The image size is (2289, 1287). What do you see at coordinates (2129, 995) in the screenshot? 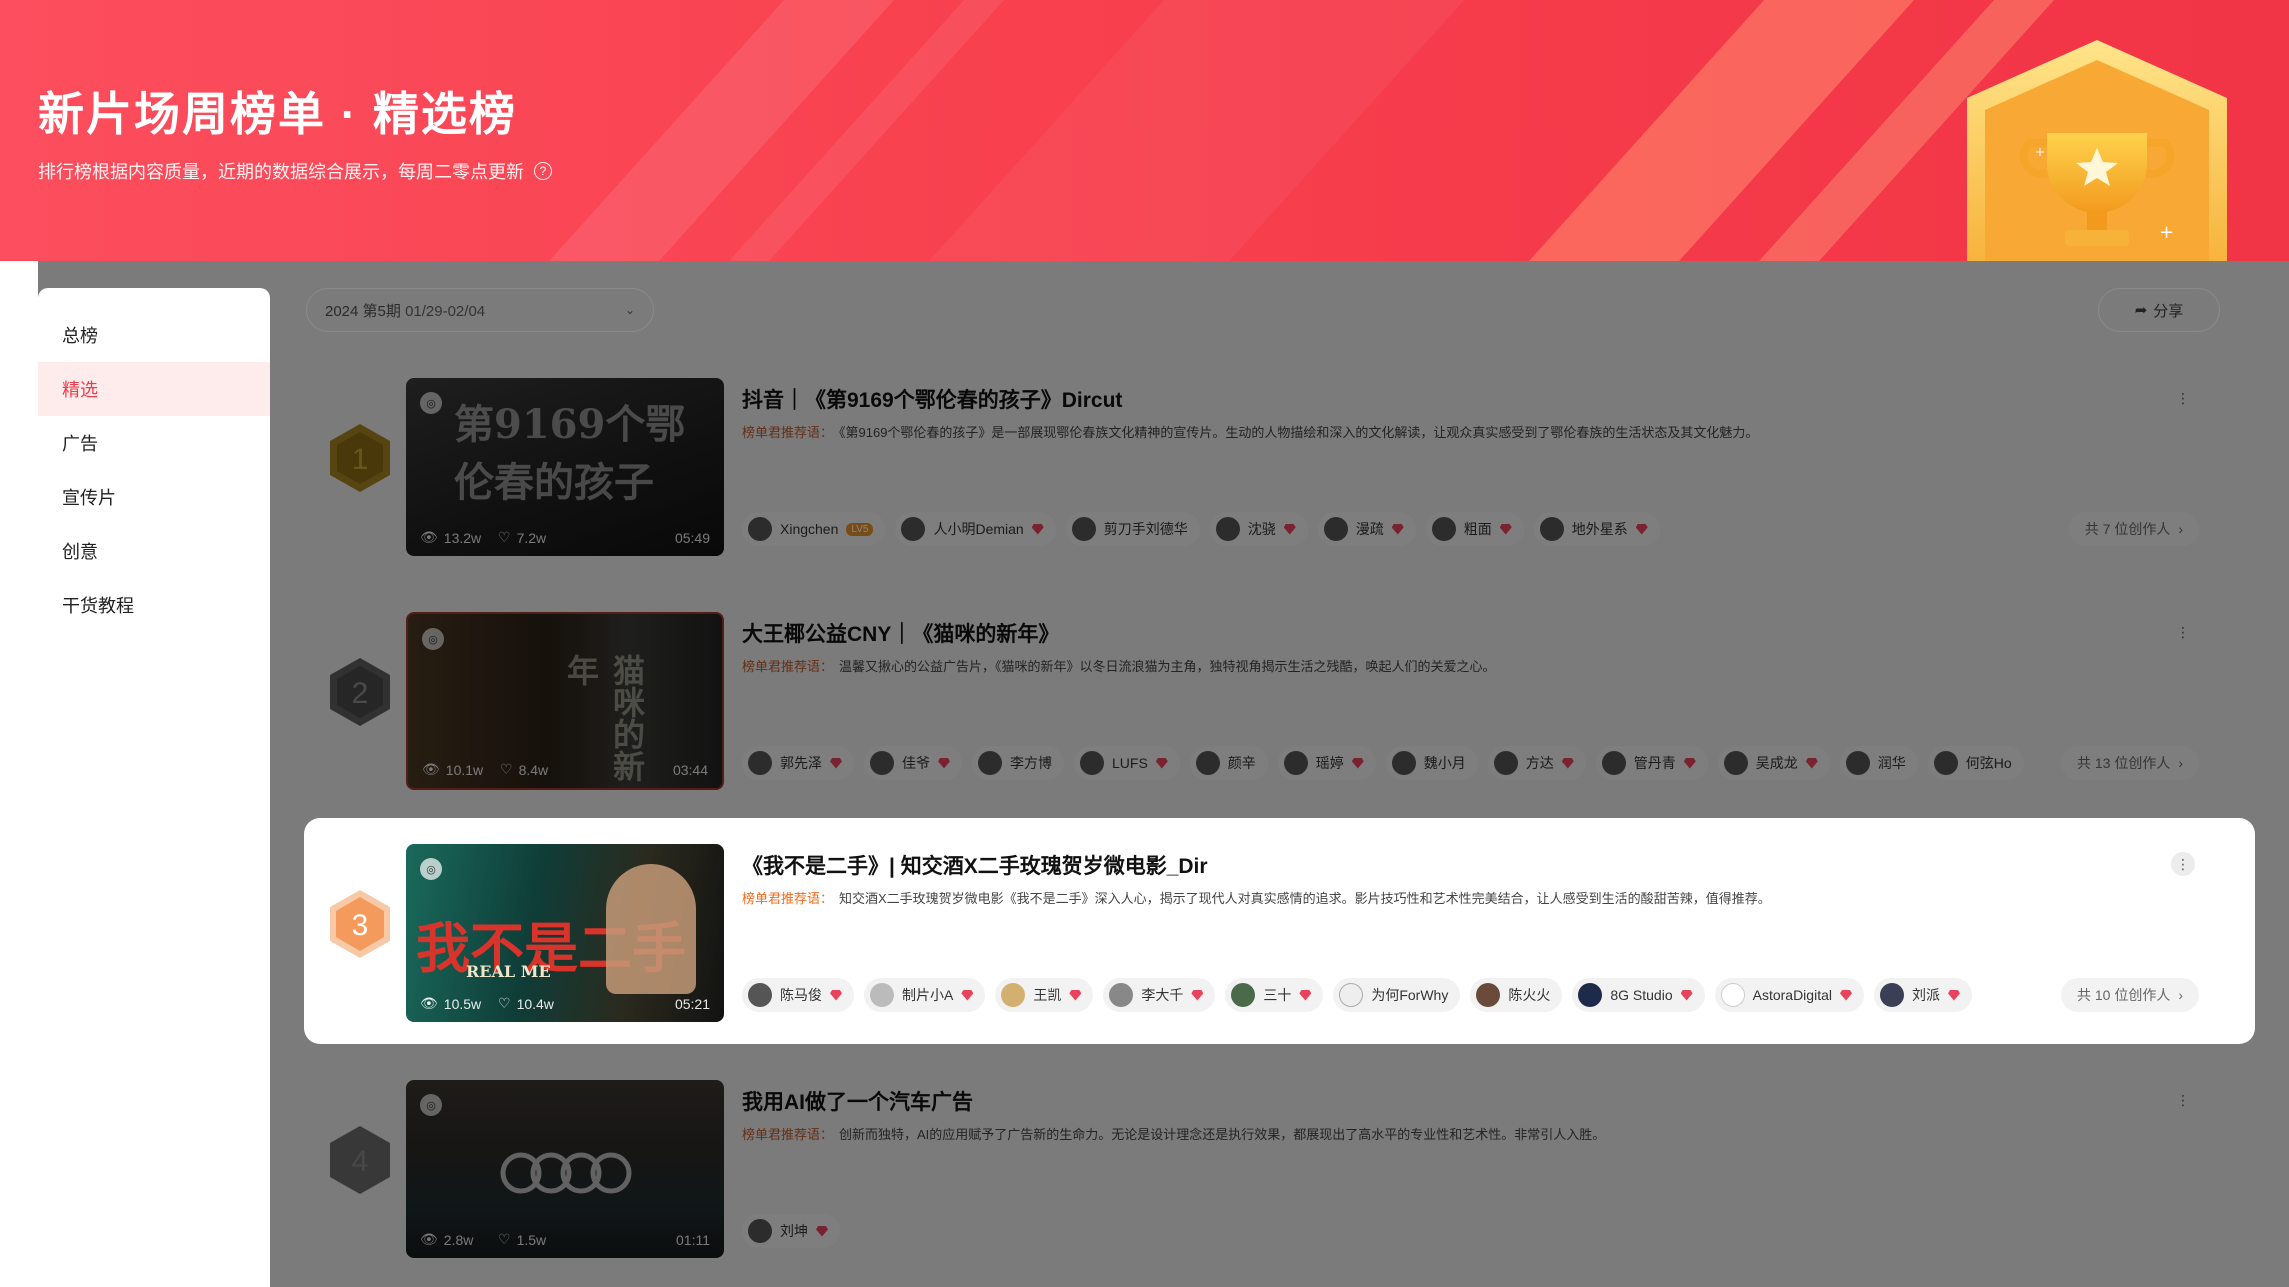
I see `creator-total-link: 共 10 位创作人 ›` at bounding box center [2129, 995].